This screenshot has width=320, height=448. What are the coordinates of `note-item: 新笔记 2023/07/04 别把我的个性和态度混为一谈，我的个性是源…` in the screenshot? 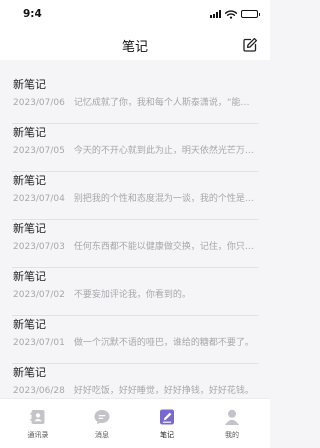 It's located at (135, 196).